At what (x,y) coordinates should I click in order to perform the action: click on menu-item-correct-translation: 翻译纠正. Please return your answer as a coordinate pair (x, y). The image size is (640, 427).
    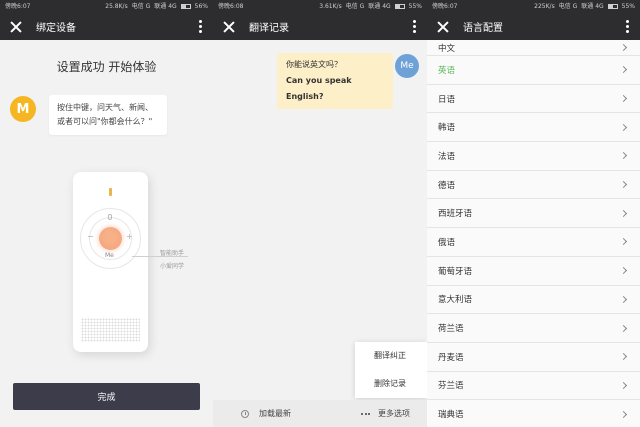
    Looking at the image, I should click on (391, 356).